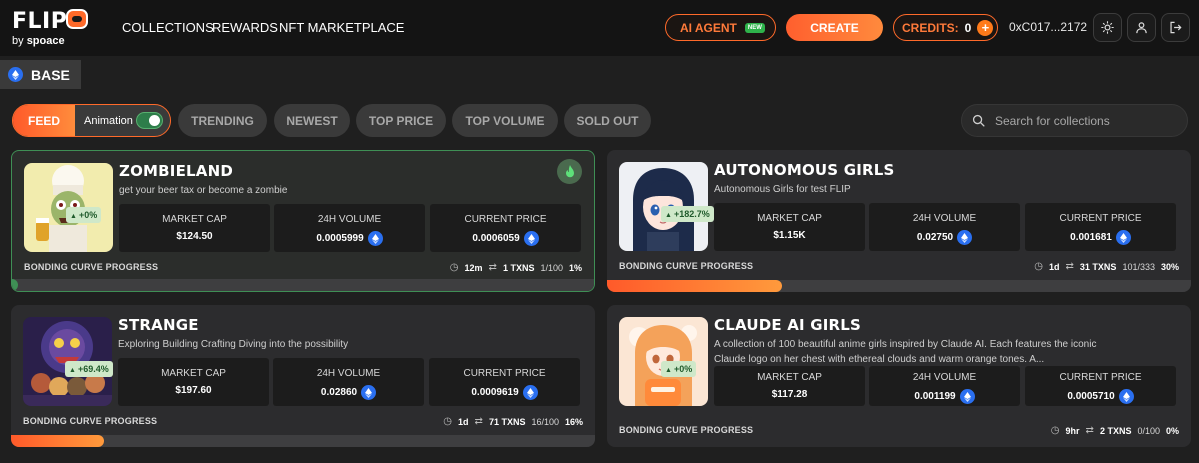  I want to click on card-supply: 16/100, so click(545, 421).